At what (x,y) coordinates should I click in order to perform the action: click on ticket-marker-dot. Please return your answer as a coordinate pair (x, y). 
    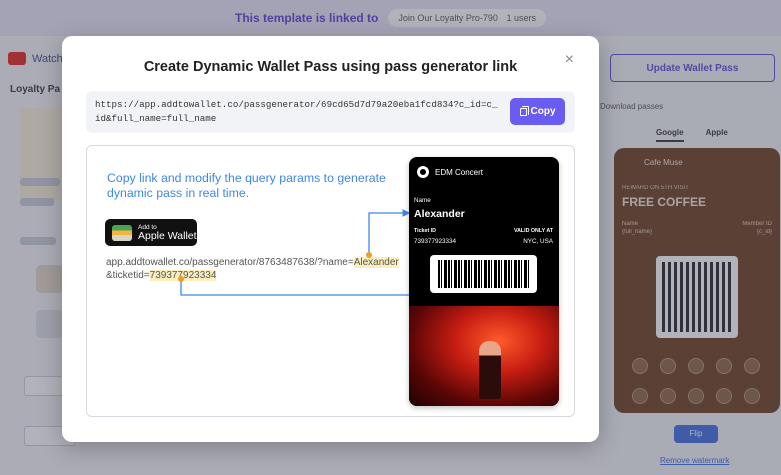
    Looking at the image, I should click on (181, 279).